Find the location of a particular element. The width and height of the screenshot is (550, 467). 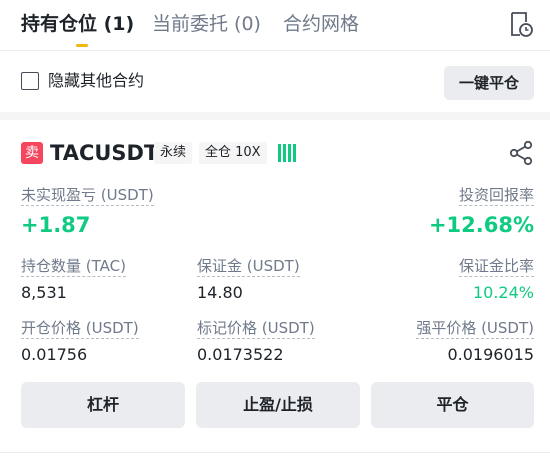

order-history-button is located at coordinates (522, 25).